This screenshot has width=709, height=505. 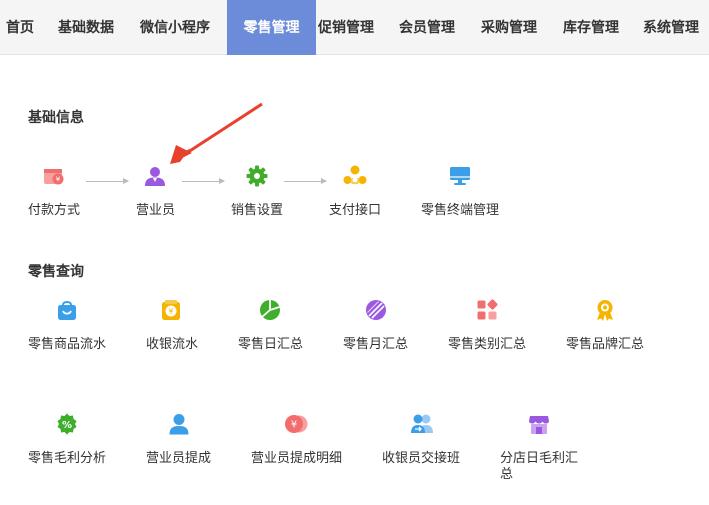 What do you see at coordinates (68, 327) in the screenshot?
I see `item-retail-goods-flow: 零售商品流水` at bounding box center [68, 327].